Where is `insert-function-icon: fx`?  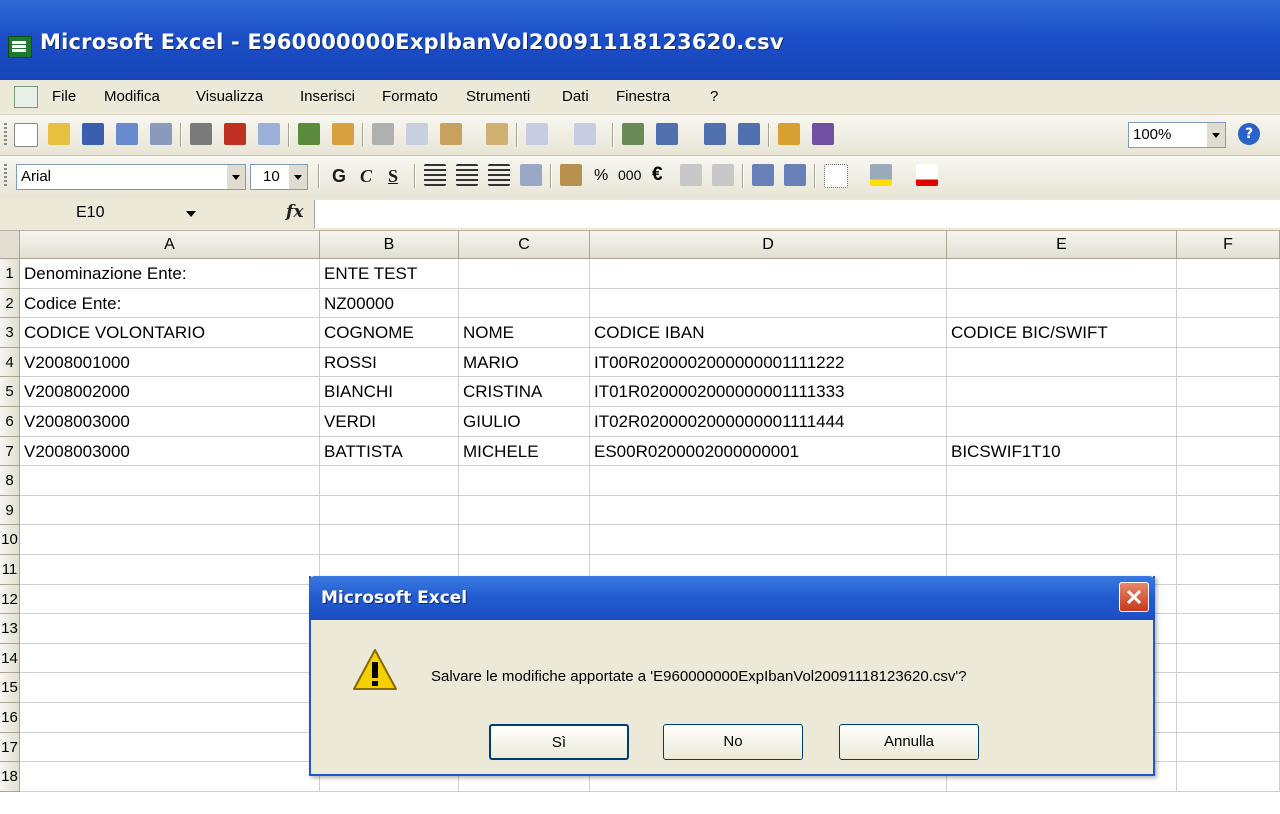 insert-function-icon: fx is located at coordinates (294, 212).